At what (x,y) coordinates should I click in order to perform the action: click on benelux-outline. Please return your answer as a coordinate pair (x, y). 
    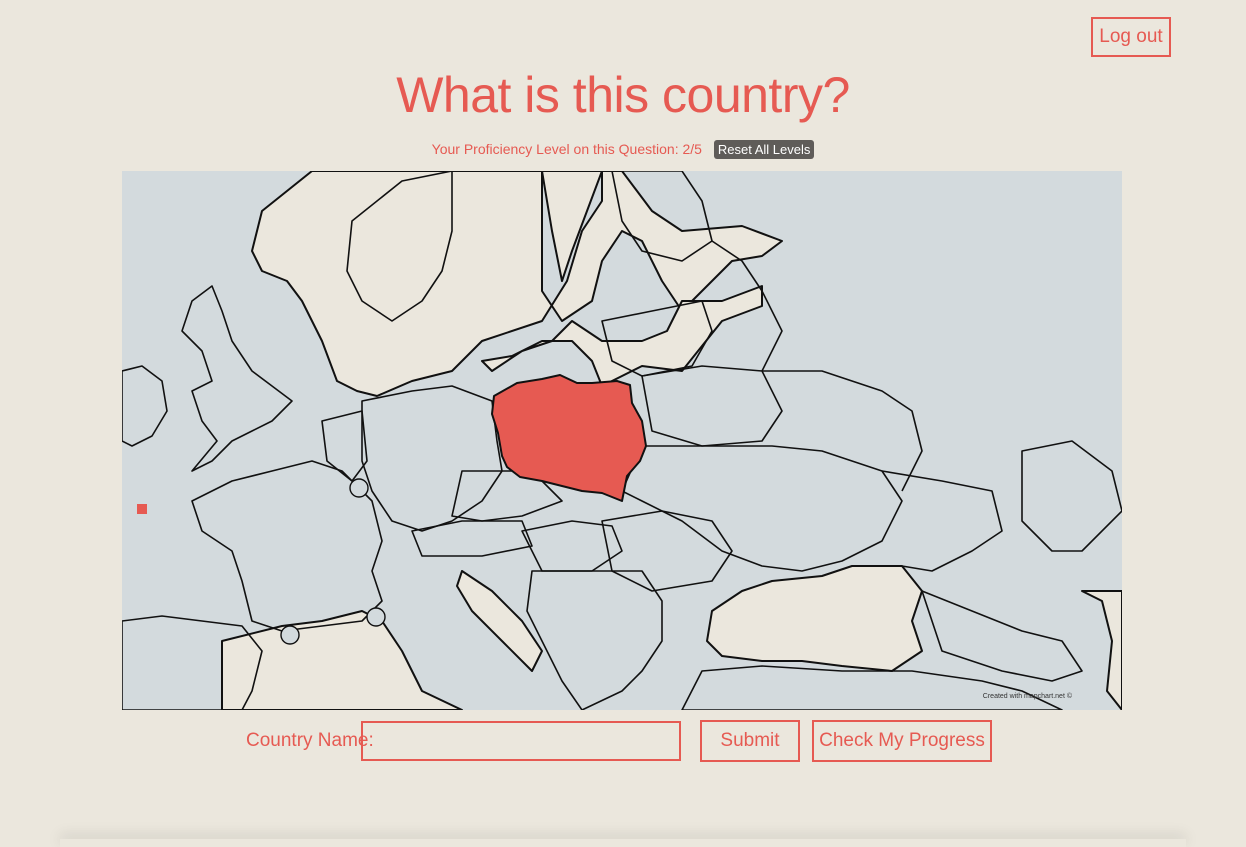
    Looking at the image, I should click on (344, 446).